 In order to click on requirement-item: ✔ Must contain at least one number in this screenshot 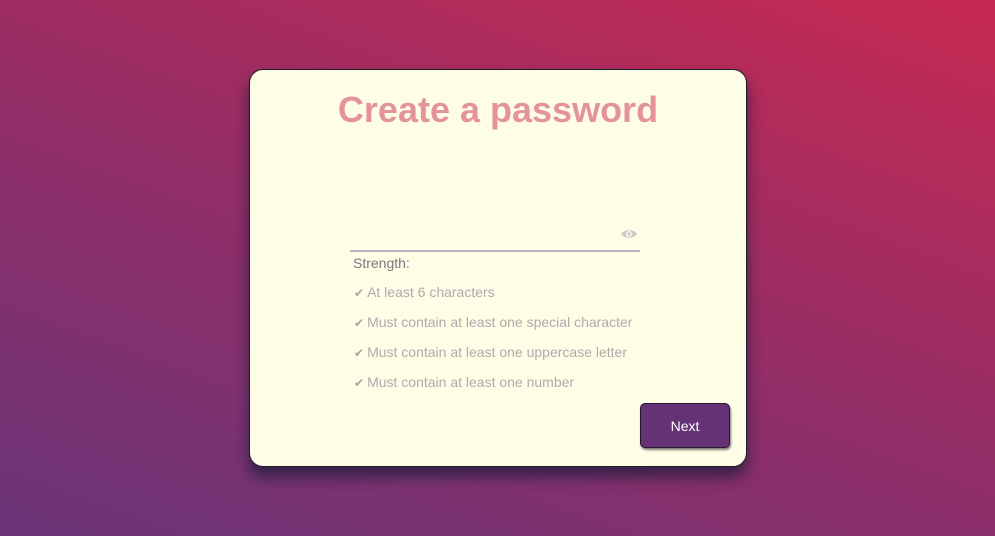, I will do `click(493, 387)`.